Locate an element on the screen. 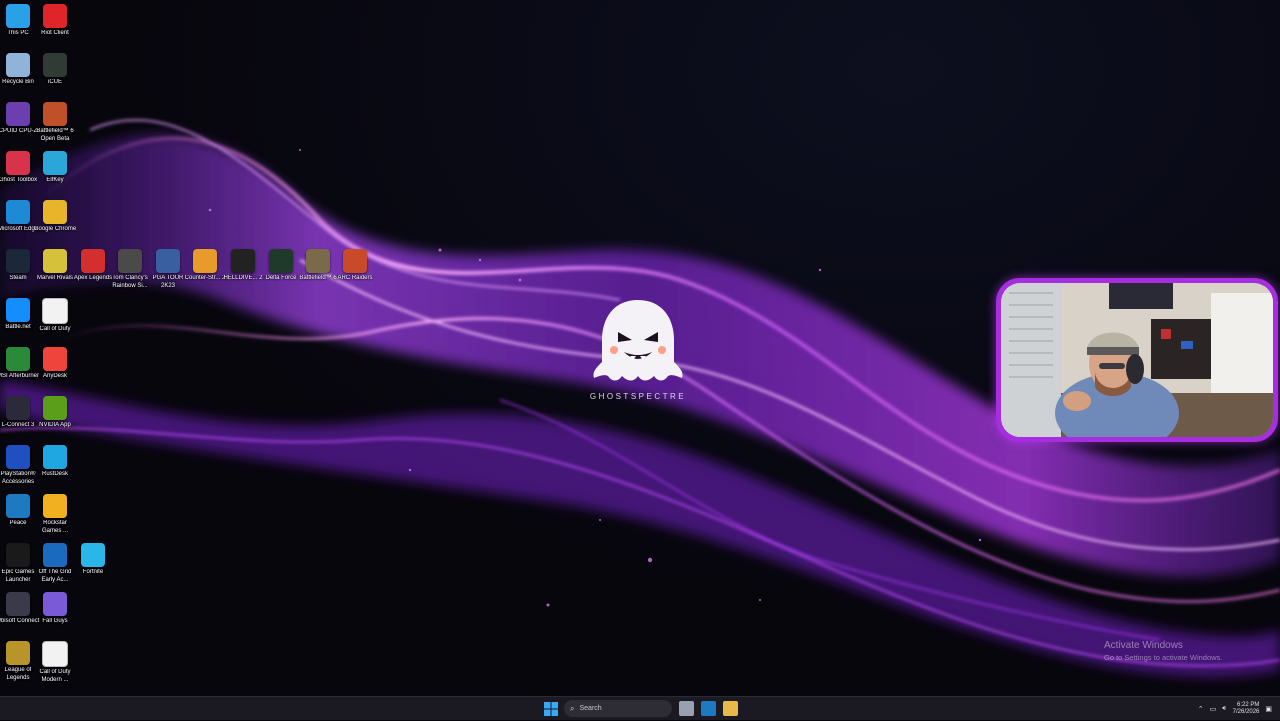  webcam-feed-image is located at coordinates (1137, 360).